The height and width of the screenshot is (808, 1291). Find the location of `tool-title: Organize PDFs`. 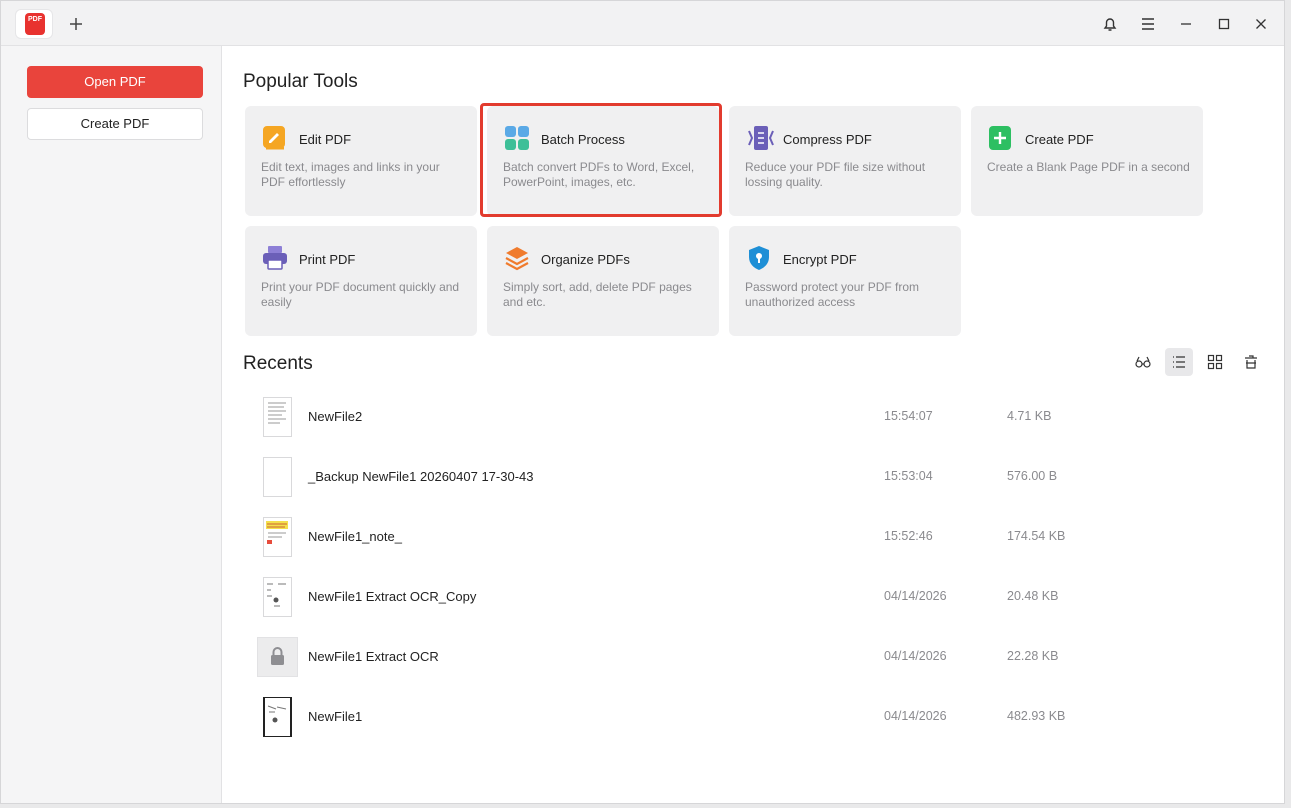

tool-title: Organize PDFs is located at coordinates (585, 259).